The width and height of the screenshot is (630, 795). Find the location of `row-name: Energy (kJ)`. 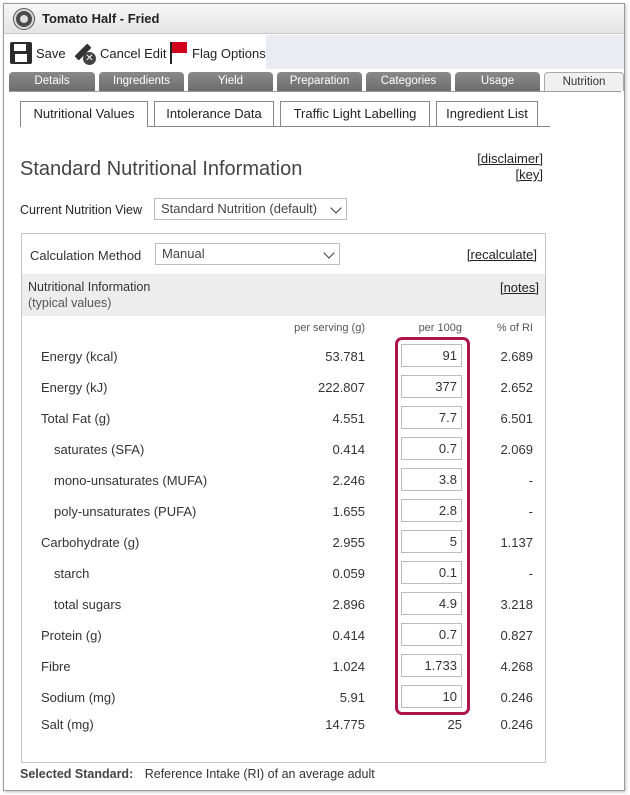

row-name: Energy (kJ) is located at coordinates (74, 387).